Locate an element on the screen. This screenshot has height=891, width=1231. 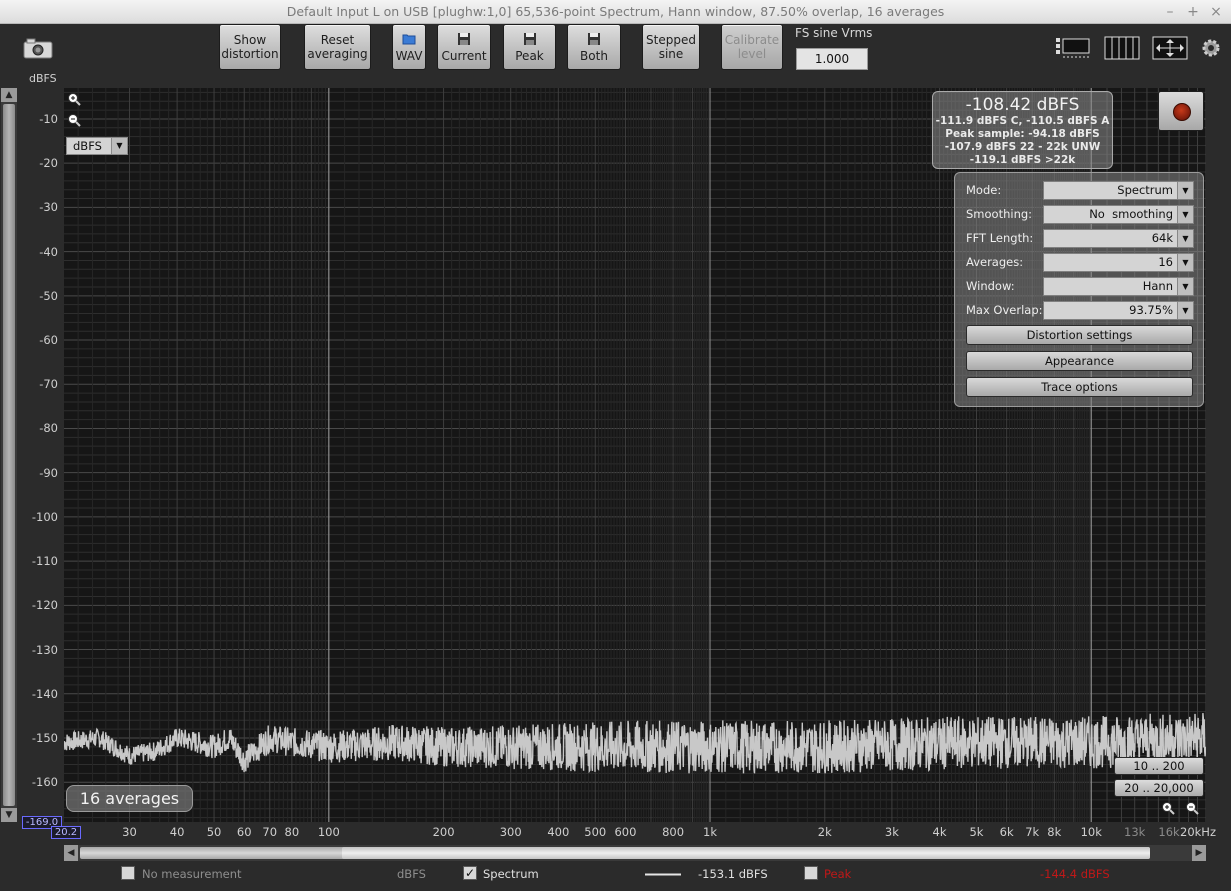
peak-label: Peak is located at coordinates (529, 55).